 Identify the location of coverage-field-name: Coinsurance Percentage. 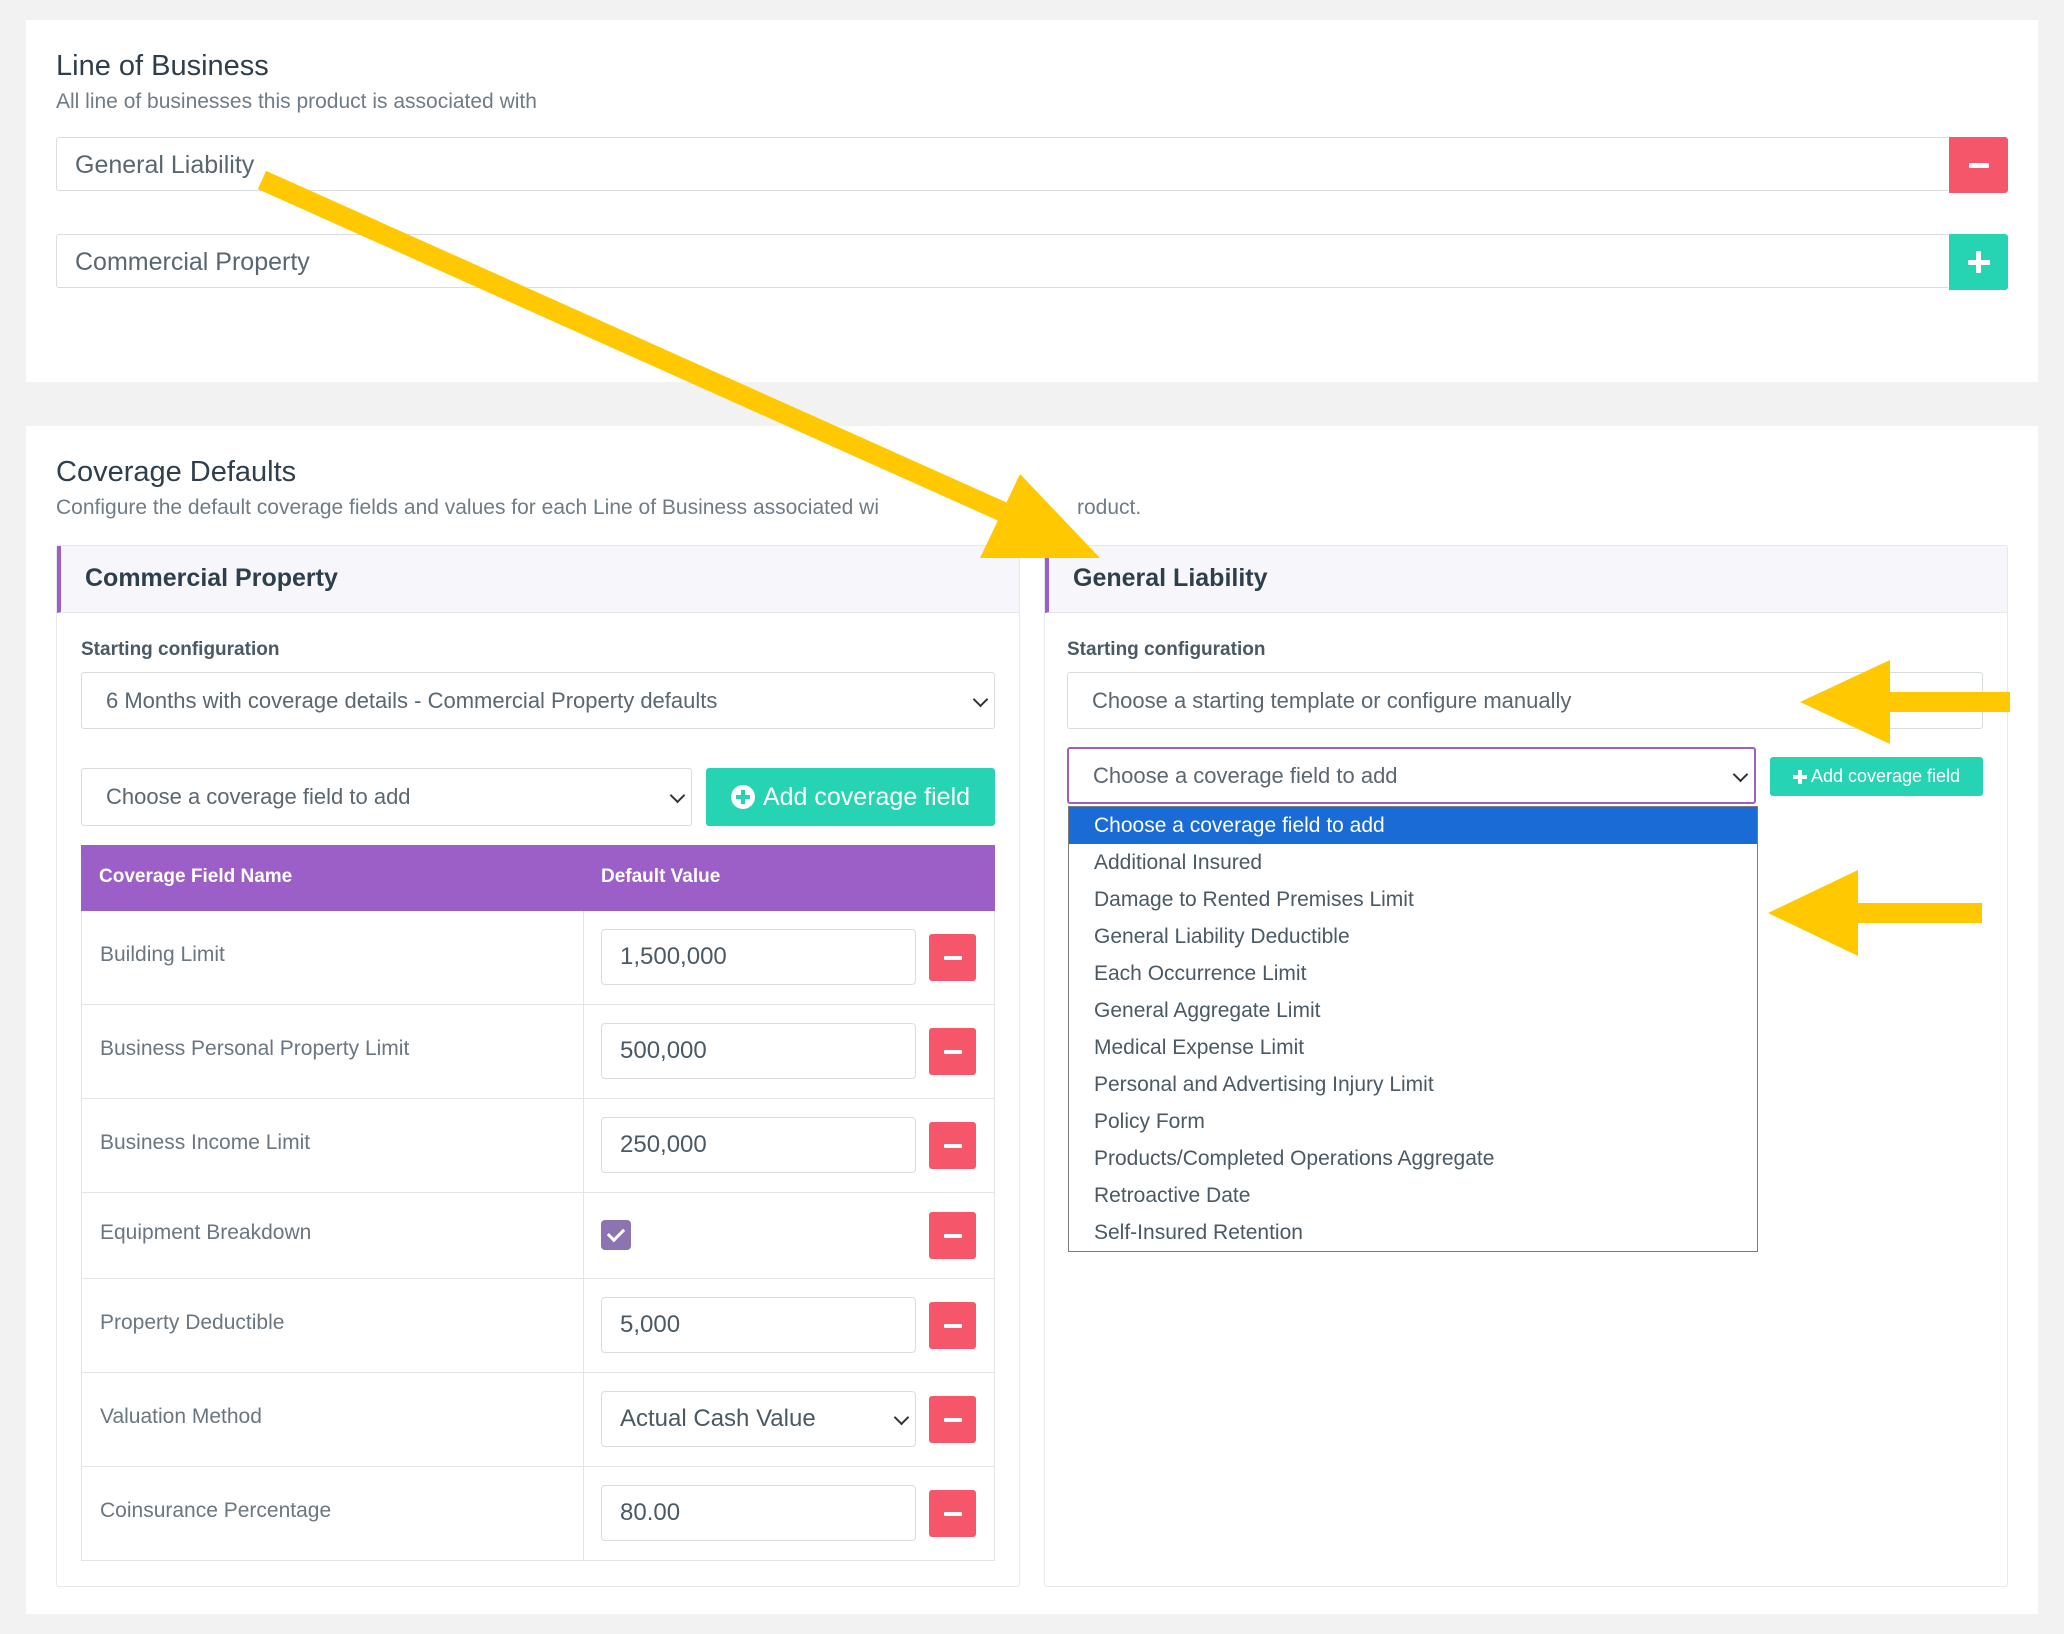
(216, 1510).